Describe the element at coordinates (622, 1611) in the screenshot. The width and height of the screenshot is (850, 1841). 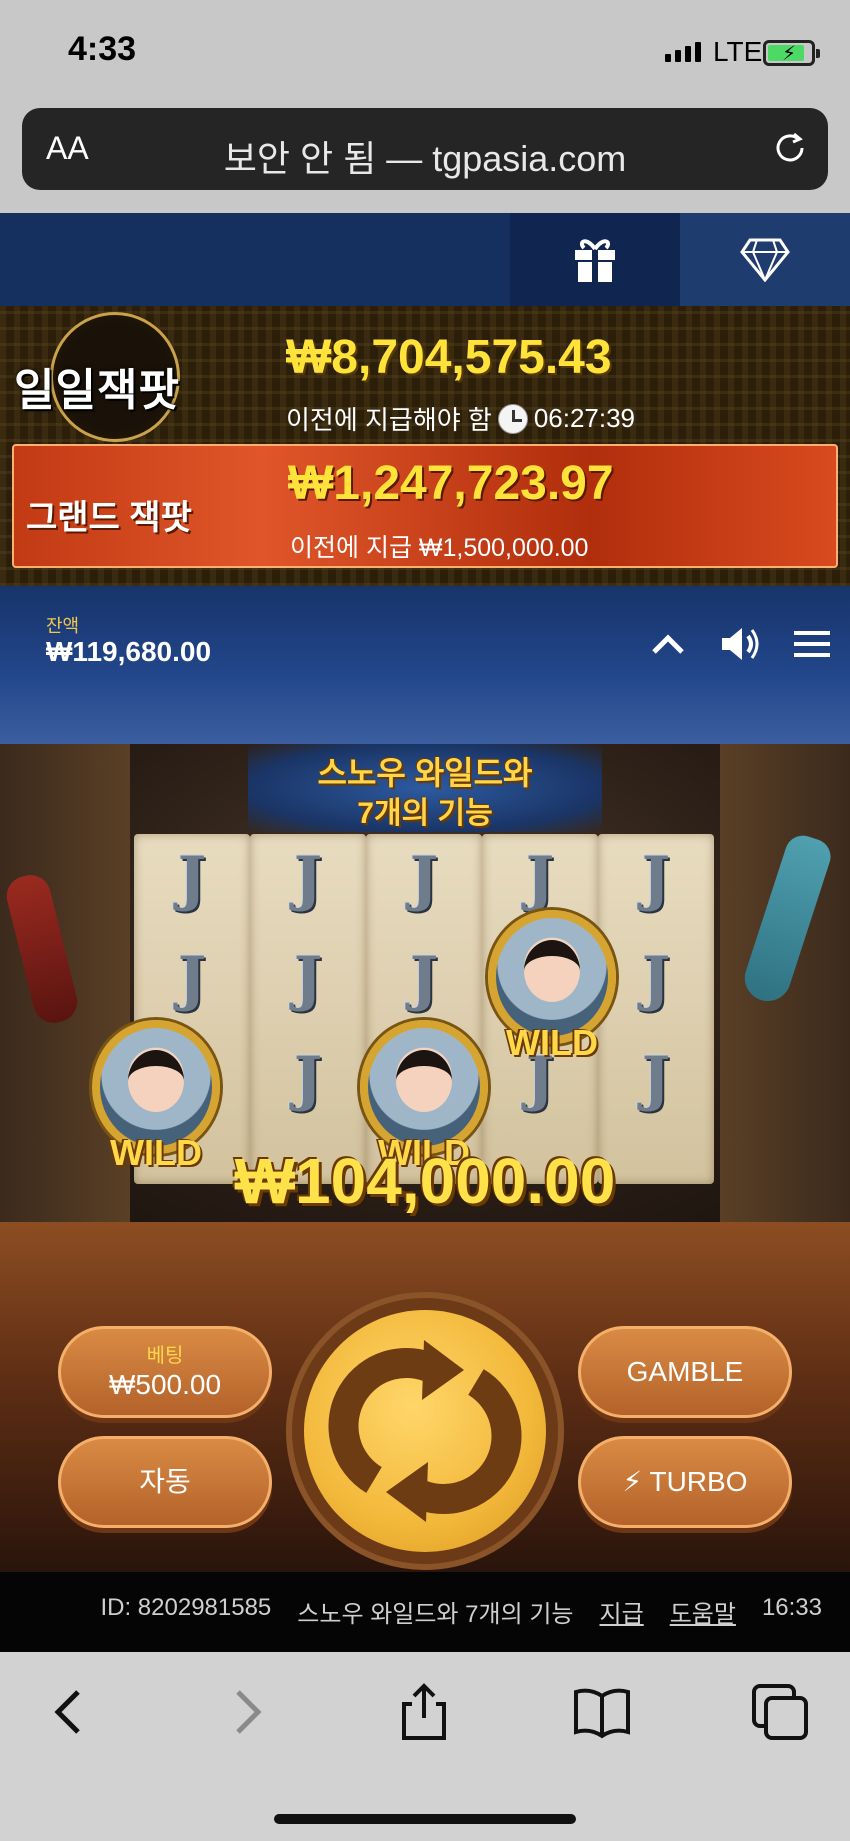
I see `paytable-link: 지급` at that location.